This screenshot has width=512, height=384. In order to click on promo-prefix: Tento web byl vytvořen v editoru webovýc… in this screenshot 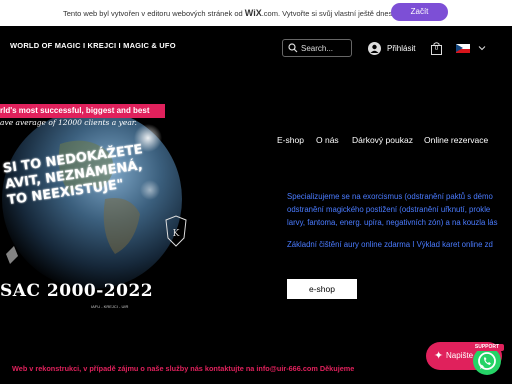, I will do `click(153, 13)`.